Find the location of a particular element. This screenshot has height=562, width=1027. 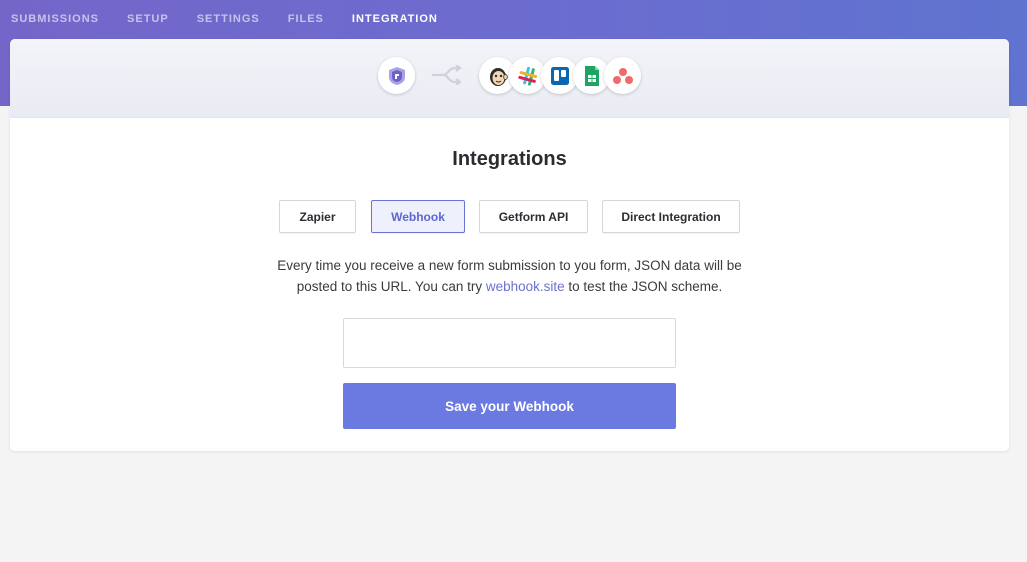

nav-item-integration: INTEGRATION is located at coordinates (395, 19).